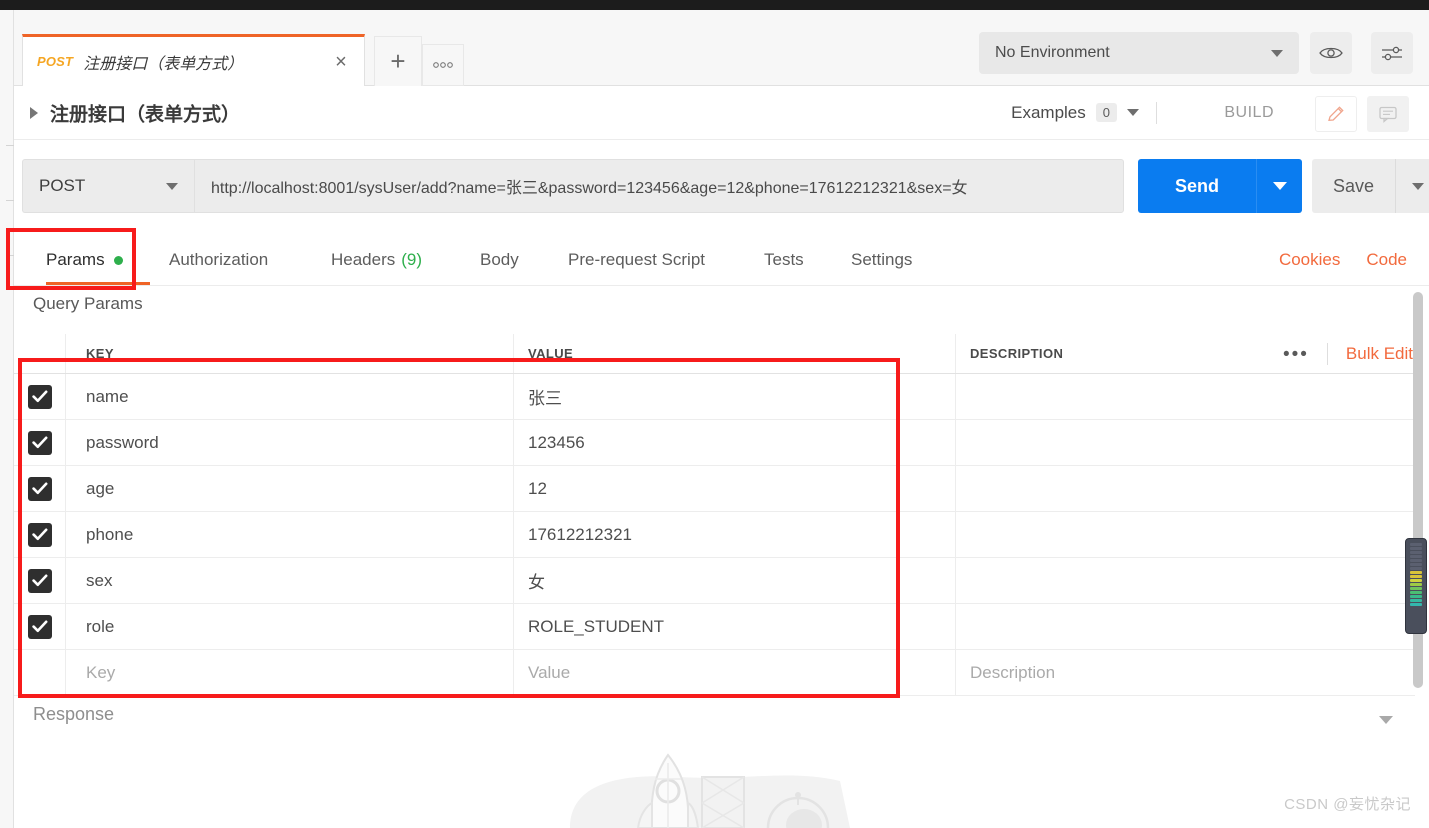  I want to click on tab-body: Body, so click(499, 260).